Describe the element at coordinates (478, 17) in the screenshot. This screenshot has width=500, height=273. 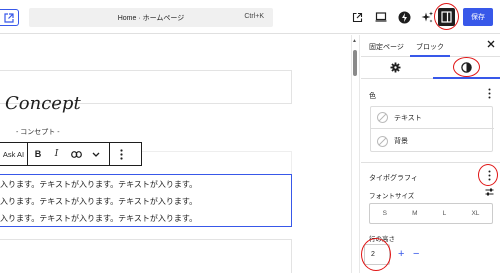
I see `save-button: 保存` at that location.